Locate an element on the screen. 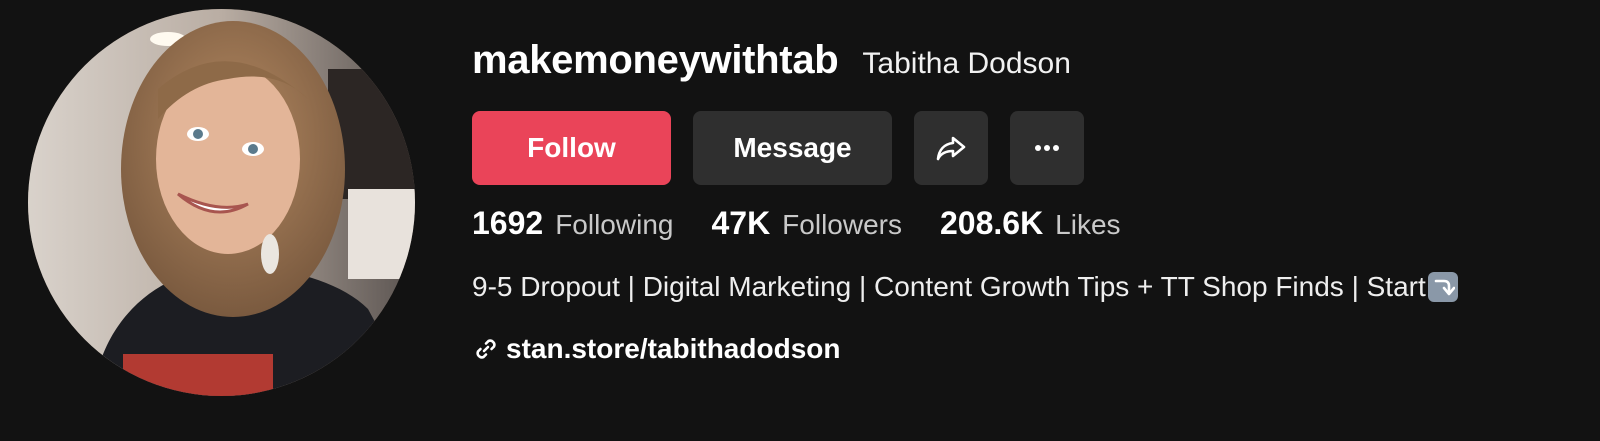 This screenshot has width=1600, height=441. stat-likes: 208.6K Likes is located at coordinates (1030, 223).